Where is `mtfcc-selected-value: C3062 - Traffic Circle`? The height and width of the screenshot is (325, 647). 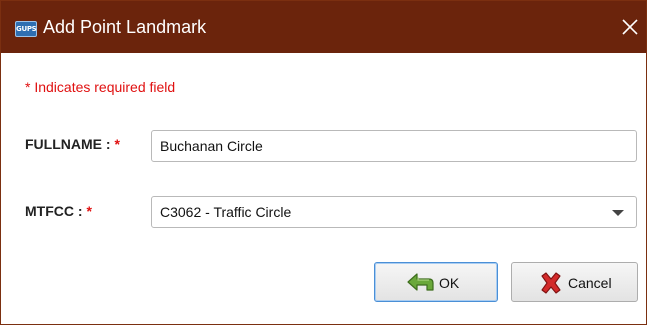 mtfcc-selected-value: C3062 - Traffic Circle is located at coordinates (226, 212).